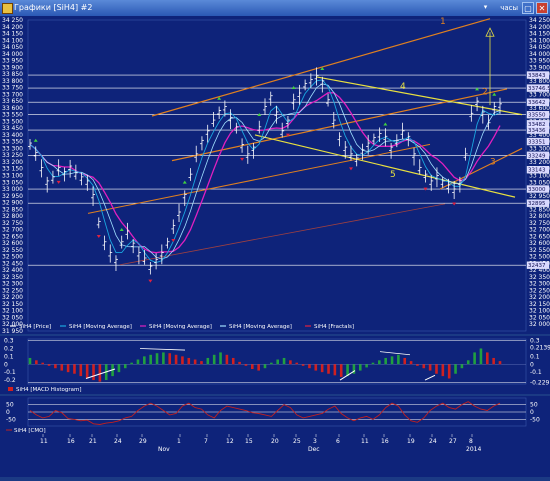 This screenshot has width=550, height=481. What do you see at coordinates (537, 103) in the screenshot?
I see `price-label: 33642` at bounding box center [537, 103].